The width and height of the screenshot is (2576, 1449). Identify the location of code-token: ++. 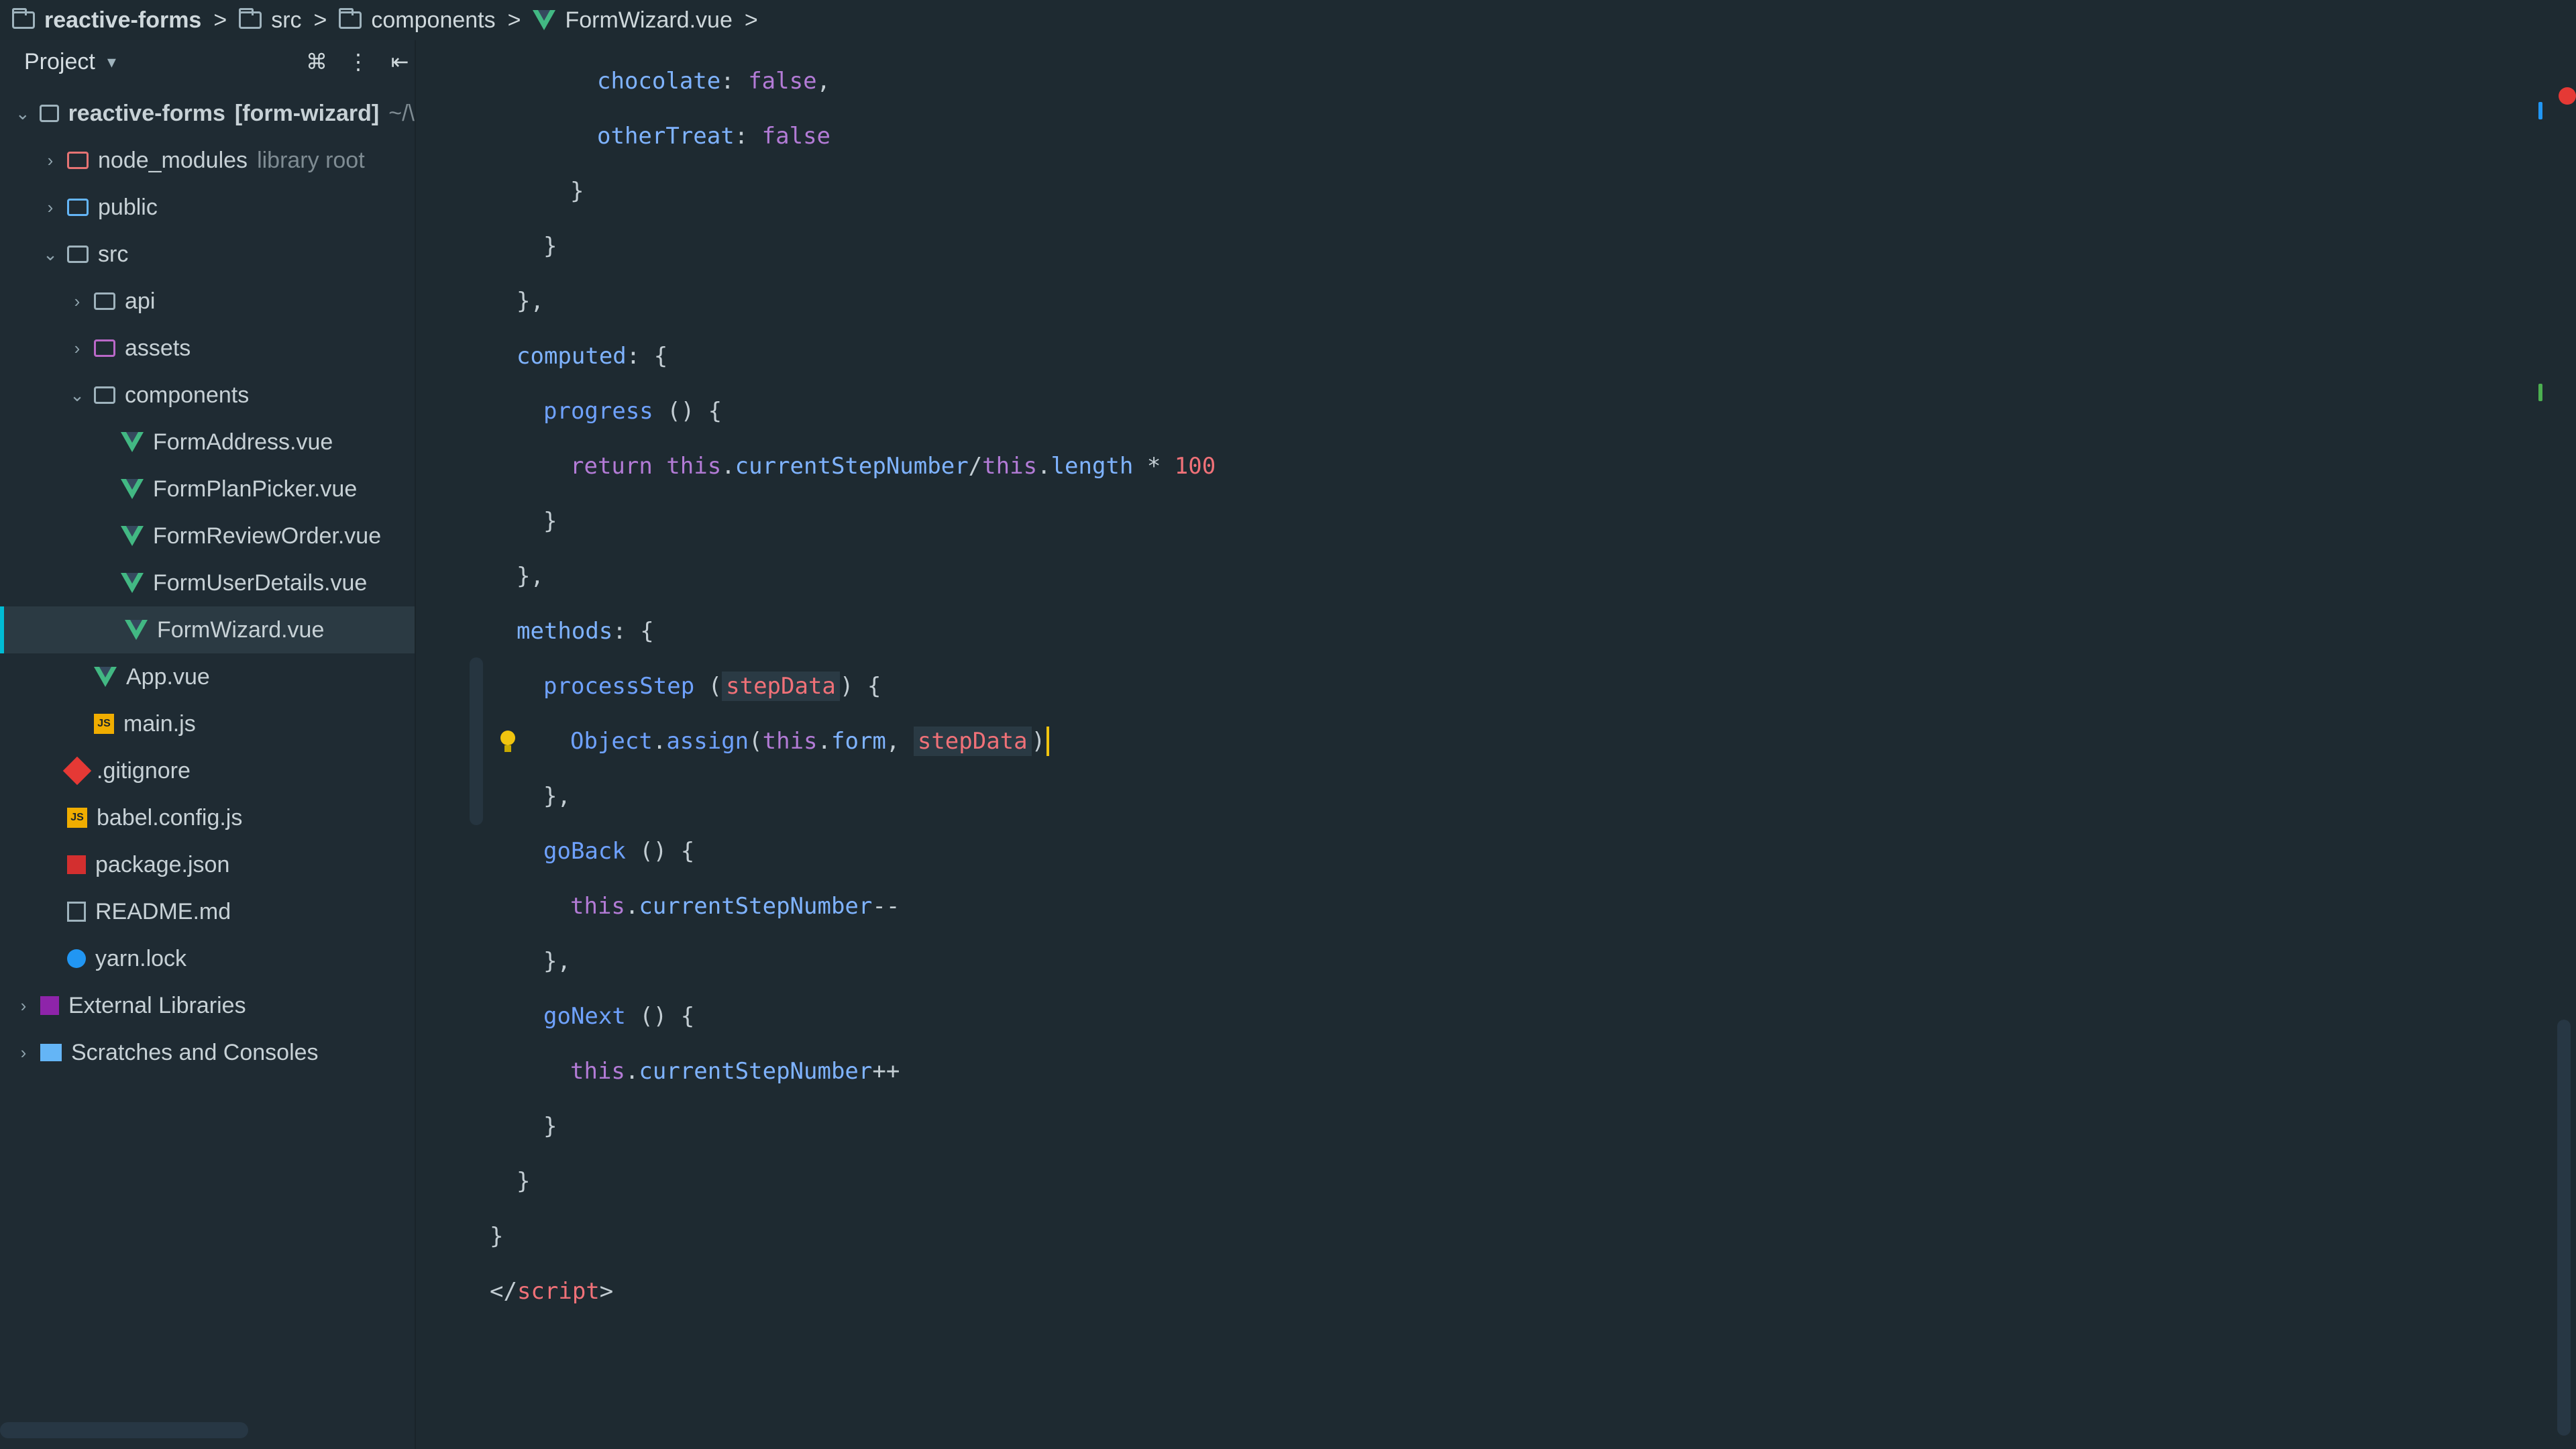
(886, 1071).